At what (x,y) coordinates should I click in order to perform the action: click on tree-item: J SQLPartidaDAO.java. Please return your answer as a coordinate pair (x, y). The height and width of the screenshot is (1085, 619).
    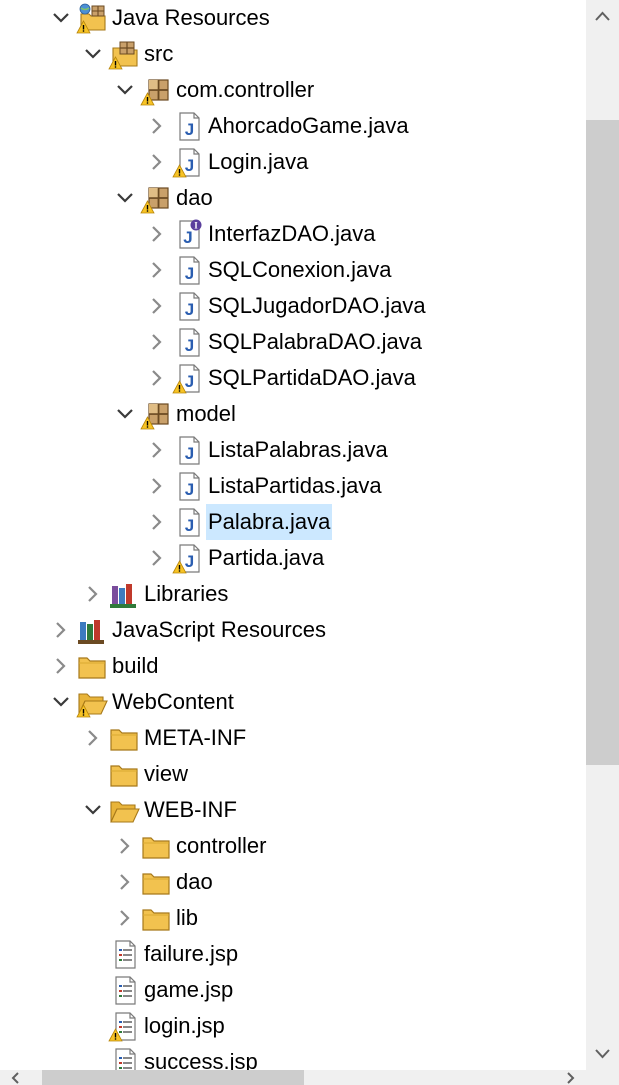
    Looking at the image, I should click on (293, 378).